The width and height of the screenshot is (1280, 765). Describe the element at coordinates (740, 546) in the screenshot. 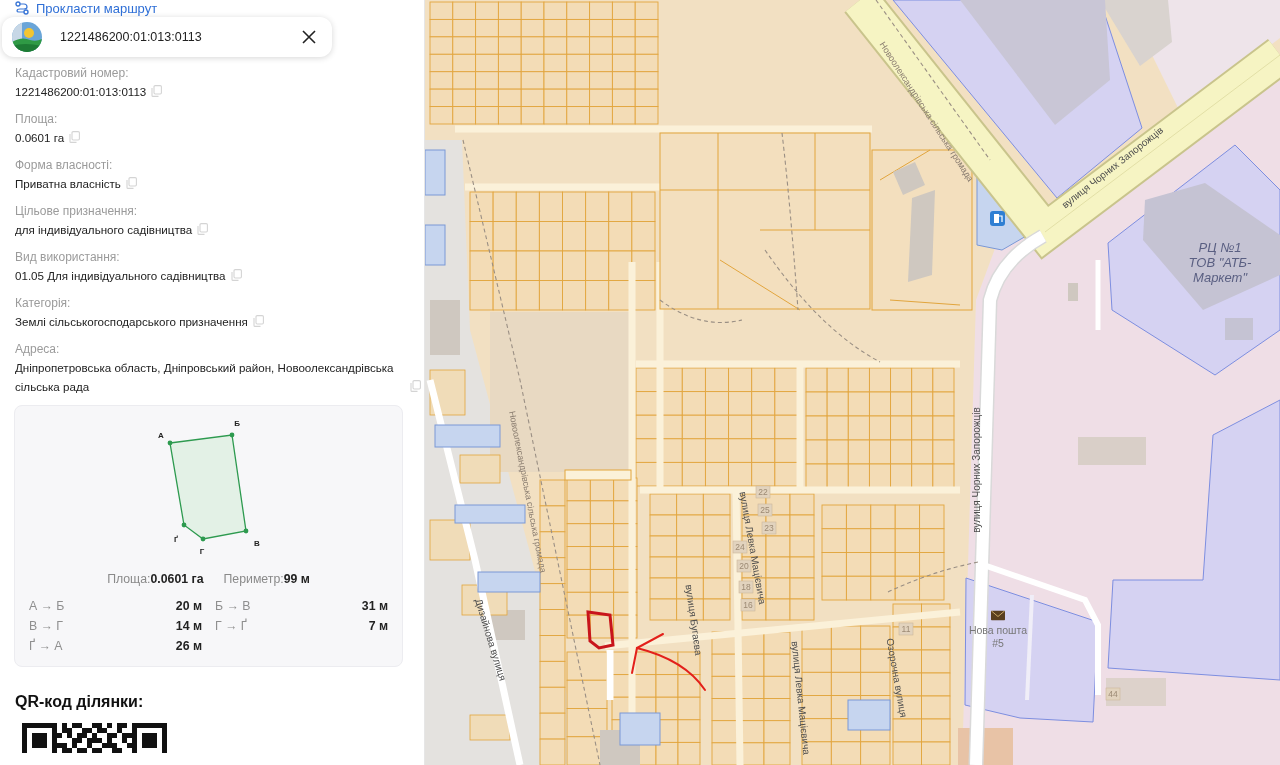

I see `house-number: 24` at that location.